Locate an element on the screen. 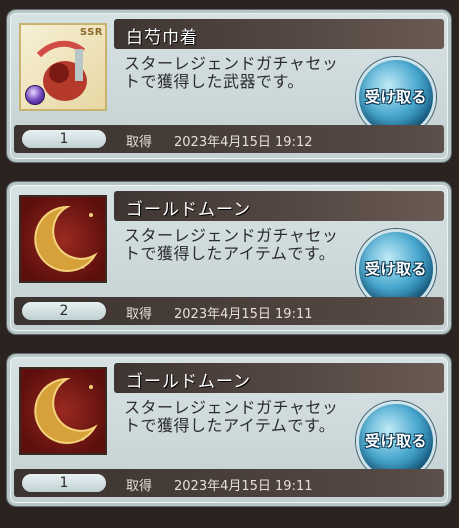  card-description: スターレジェンドガチャセットで獲得した武器です。 is located at coordinates (231, 72).